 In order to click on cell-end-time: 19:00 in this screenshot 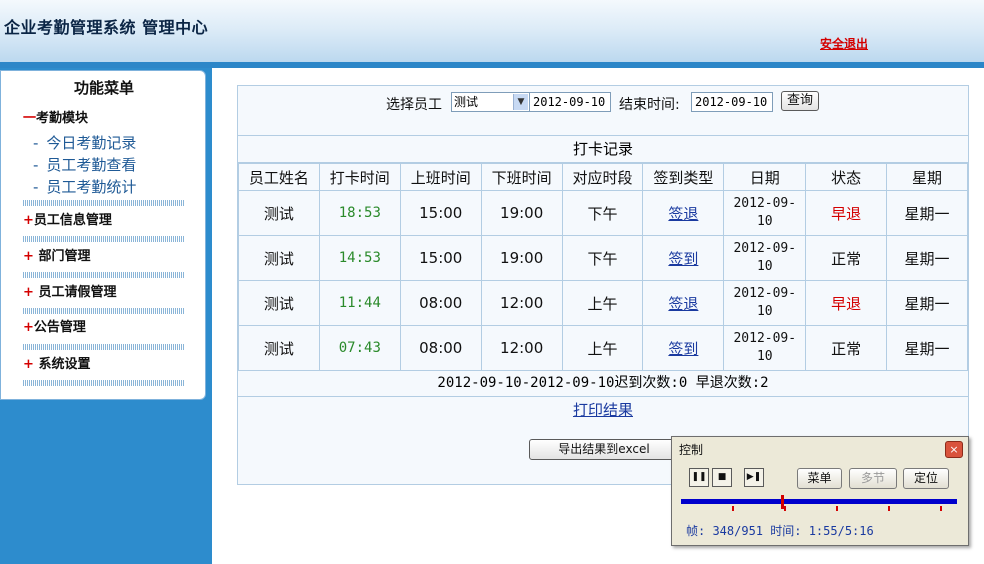, I will do `click(521, 213)`.